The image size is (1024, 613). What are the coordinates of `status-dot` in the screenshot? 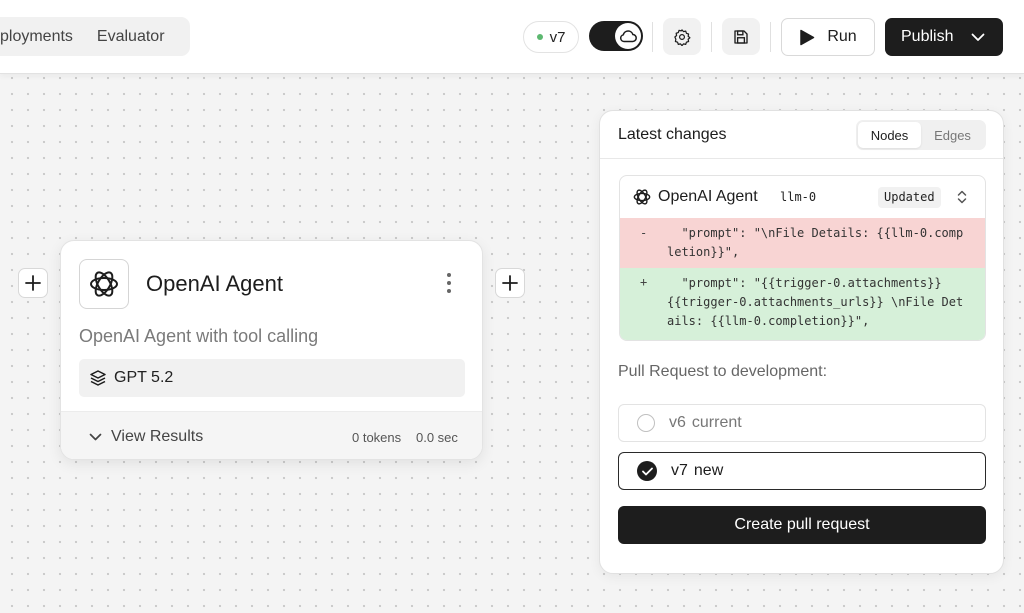 It's located at (539, 37).